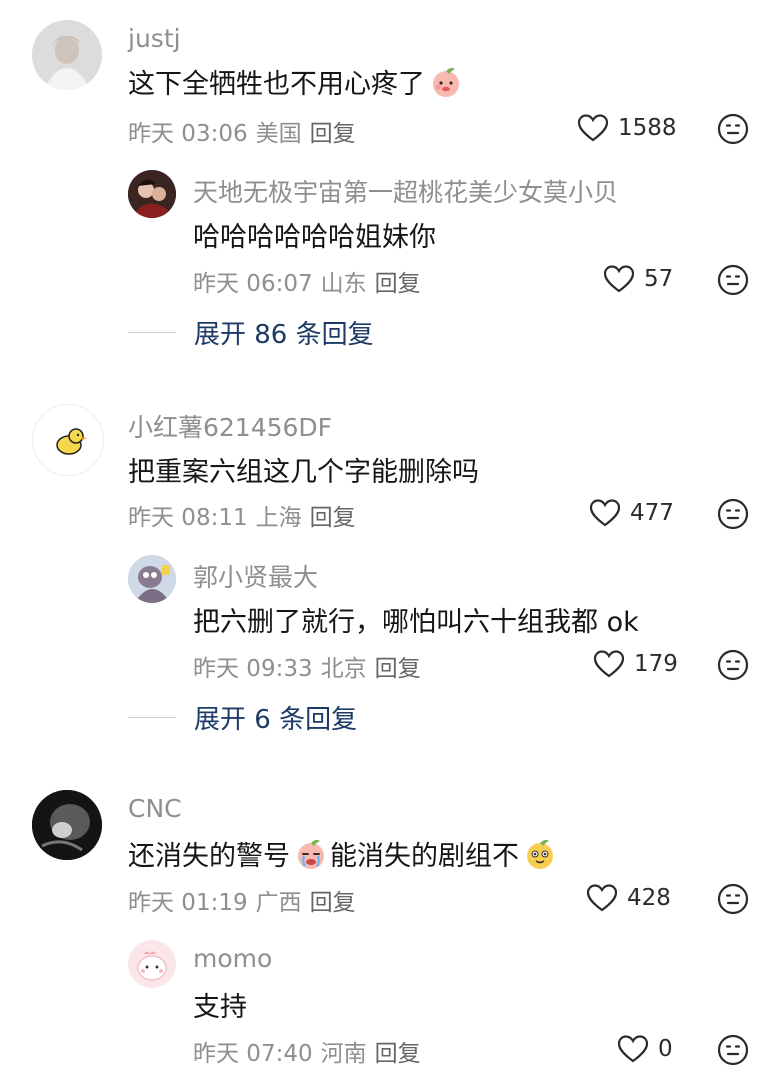 This screenshot has height=1080, width=780. Describe the element at coordinates (278, 903) in the screenshot. I see `location: 广西` at that location.